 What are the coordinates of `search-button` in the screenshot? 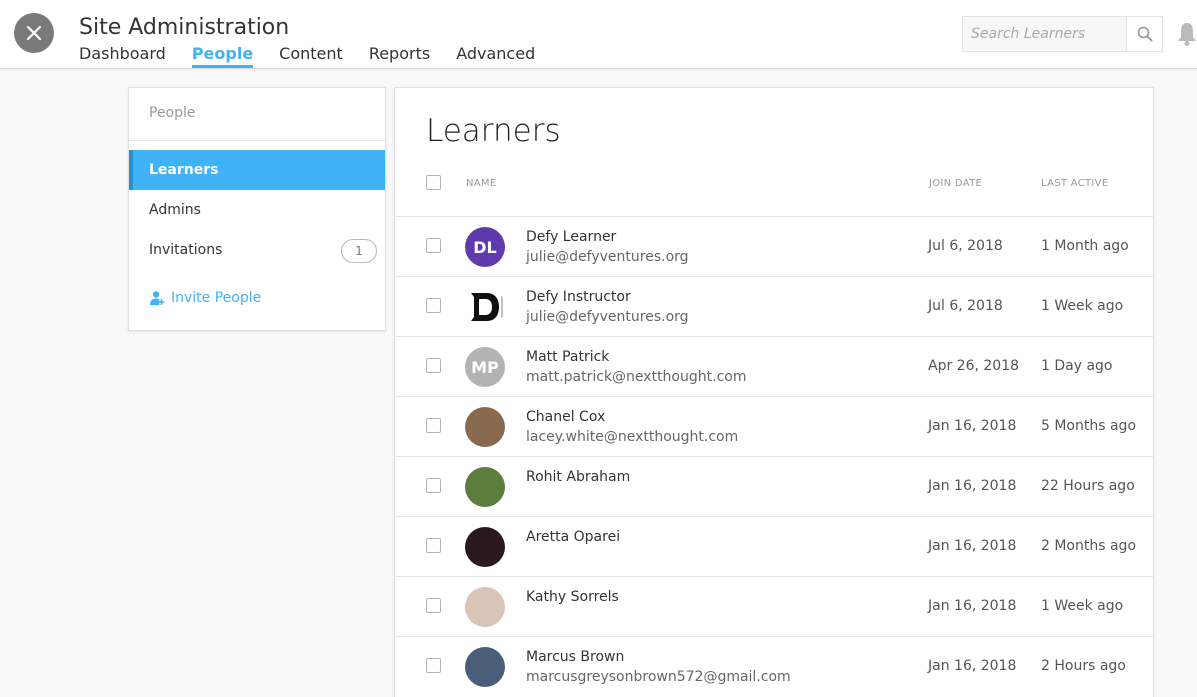 It's located at (1144, 34).